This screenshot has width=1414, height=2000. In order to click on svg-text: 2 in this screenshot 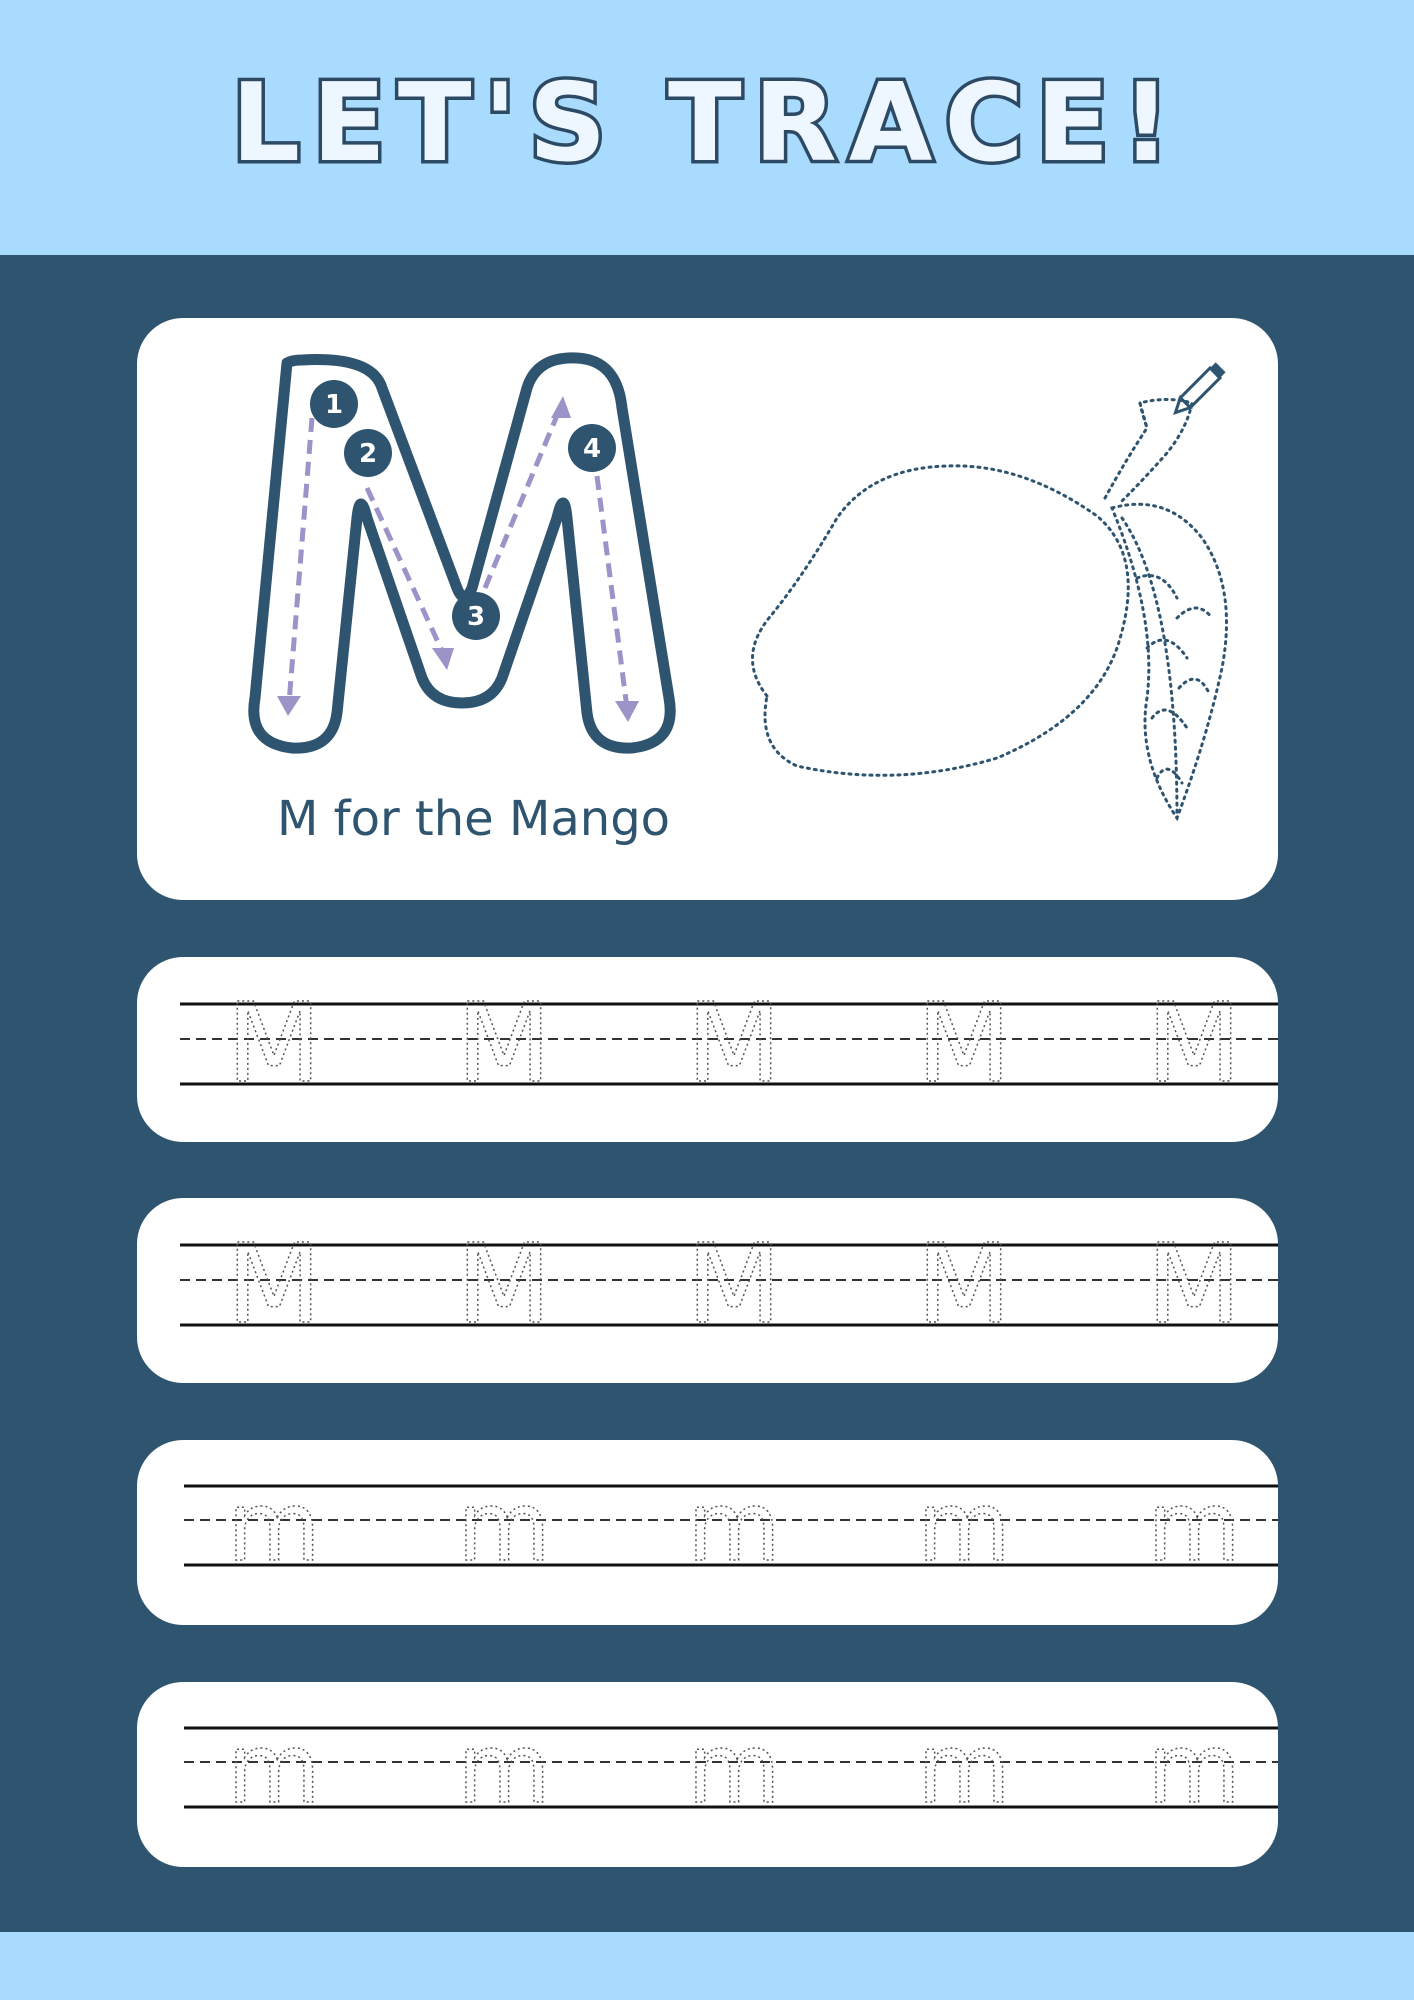, I will do `click(368, 454)`.